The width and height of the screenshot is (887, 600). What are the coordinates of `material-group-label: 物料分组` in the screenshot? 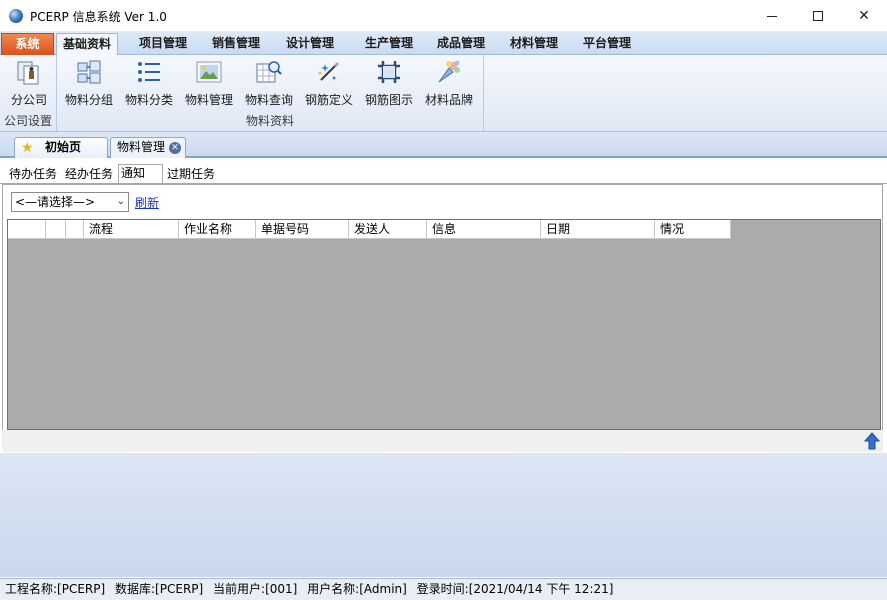 It's located at (88, 100).